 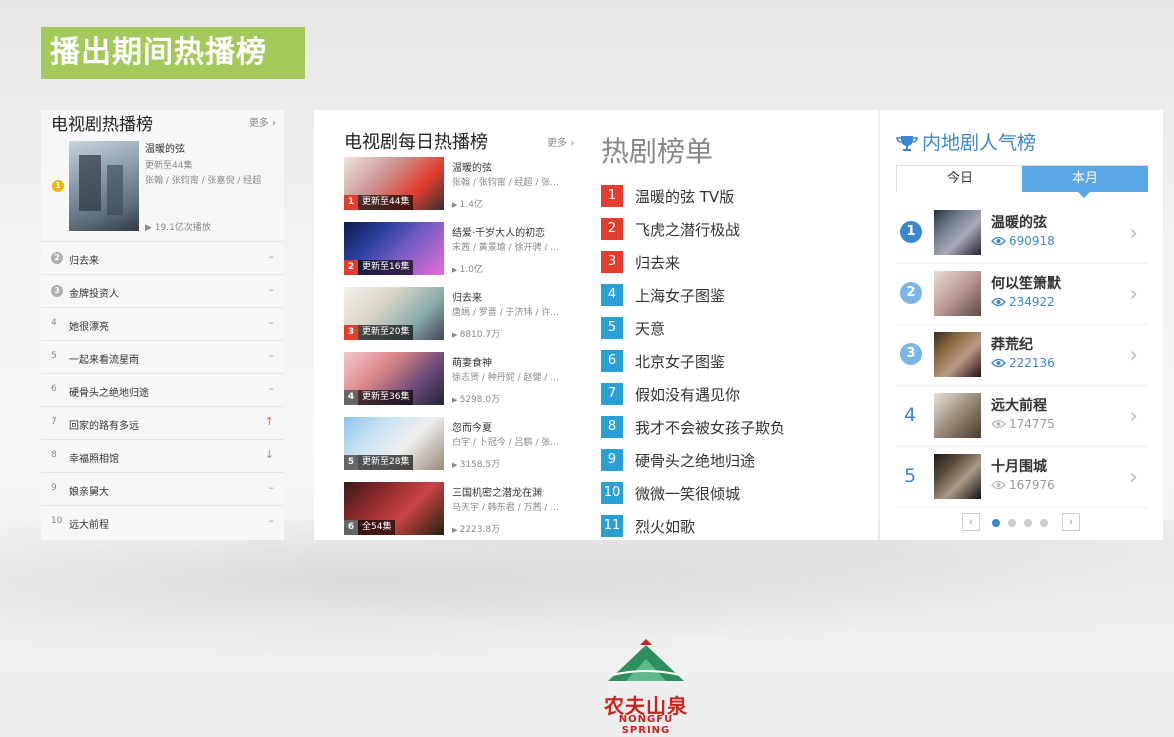 What do you see at coordinates (1022, 233) in the screenshot?
I see `popularity-item: 1 温暖的弦 690918 ›` at bounding box center [1022, 233].